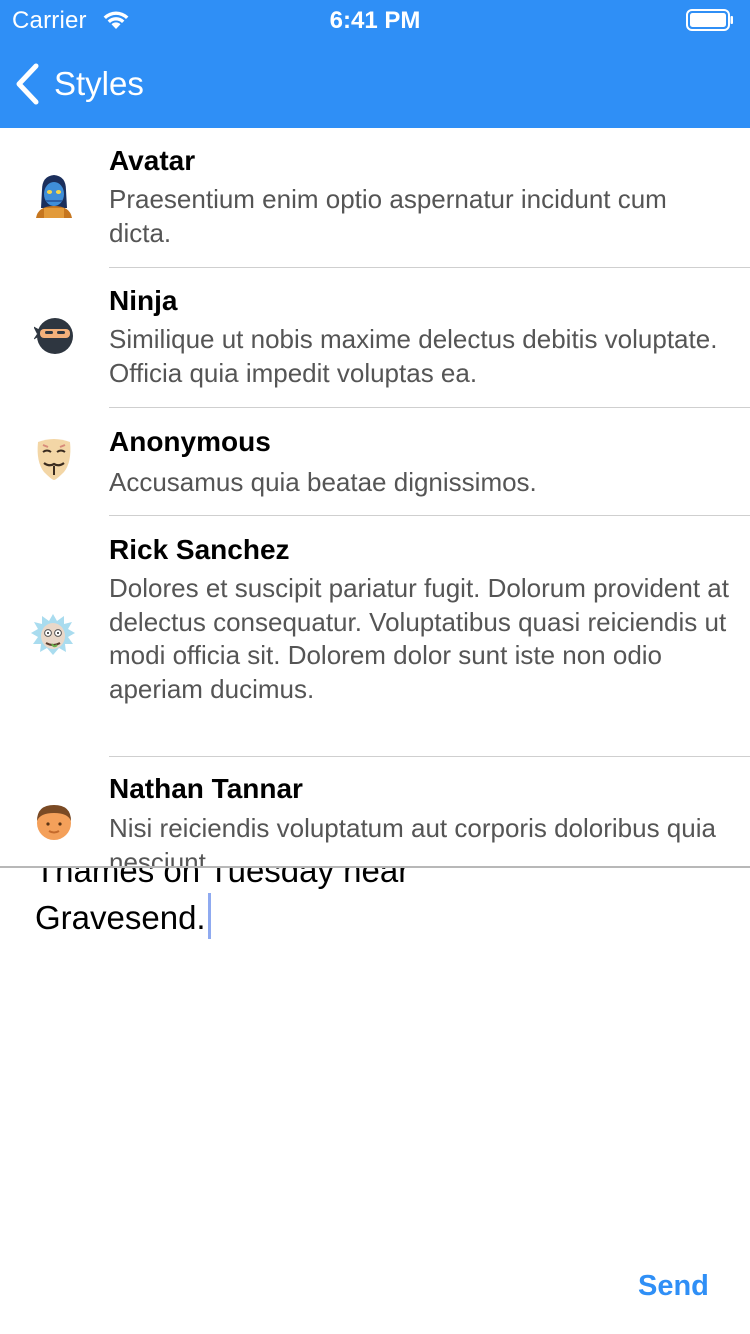  What do you see at coordinates (54, 822) in the screenshot?
I see `person-icon` at bounding box center [54, 822].